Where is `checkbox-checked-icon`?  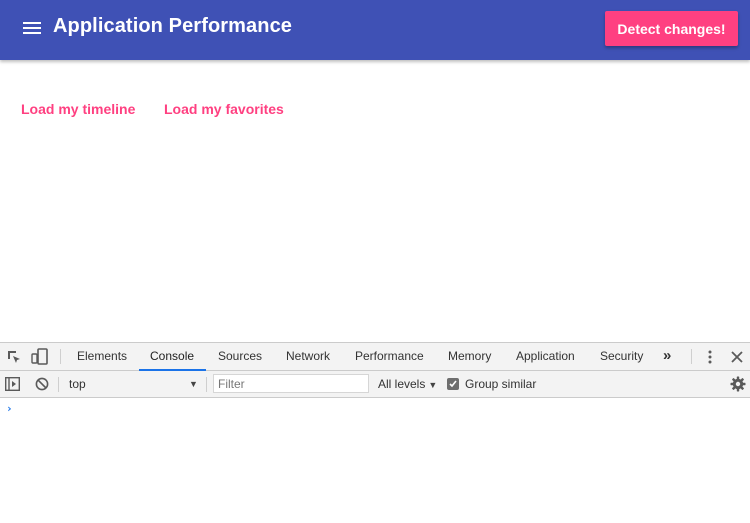 checkbox-checked-icon is located at coordinates (453, 384).